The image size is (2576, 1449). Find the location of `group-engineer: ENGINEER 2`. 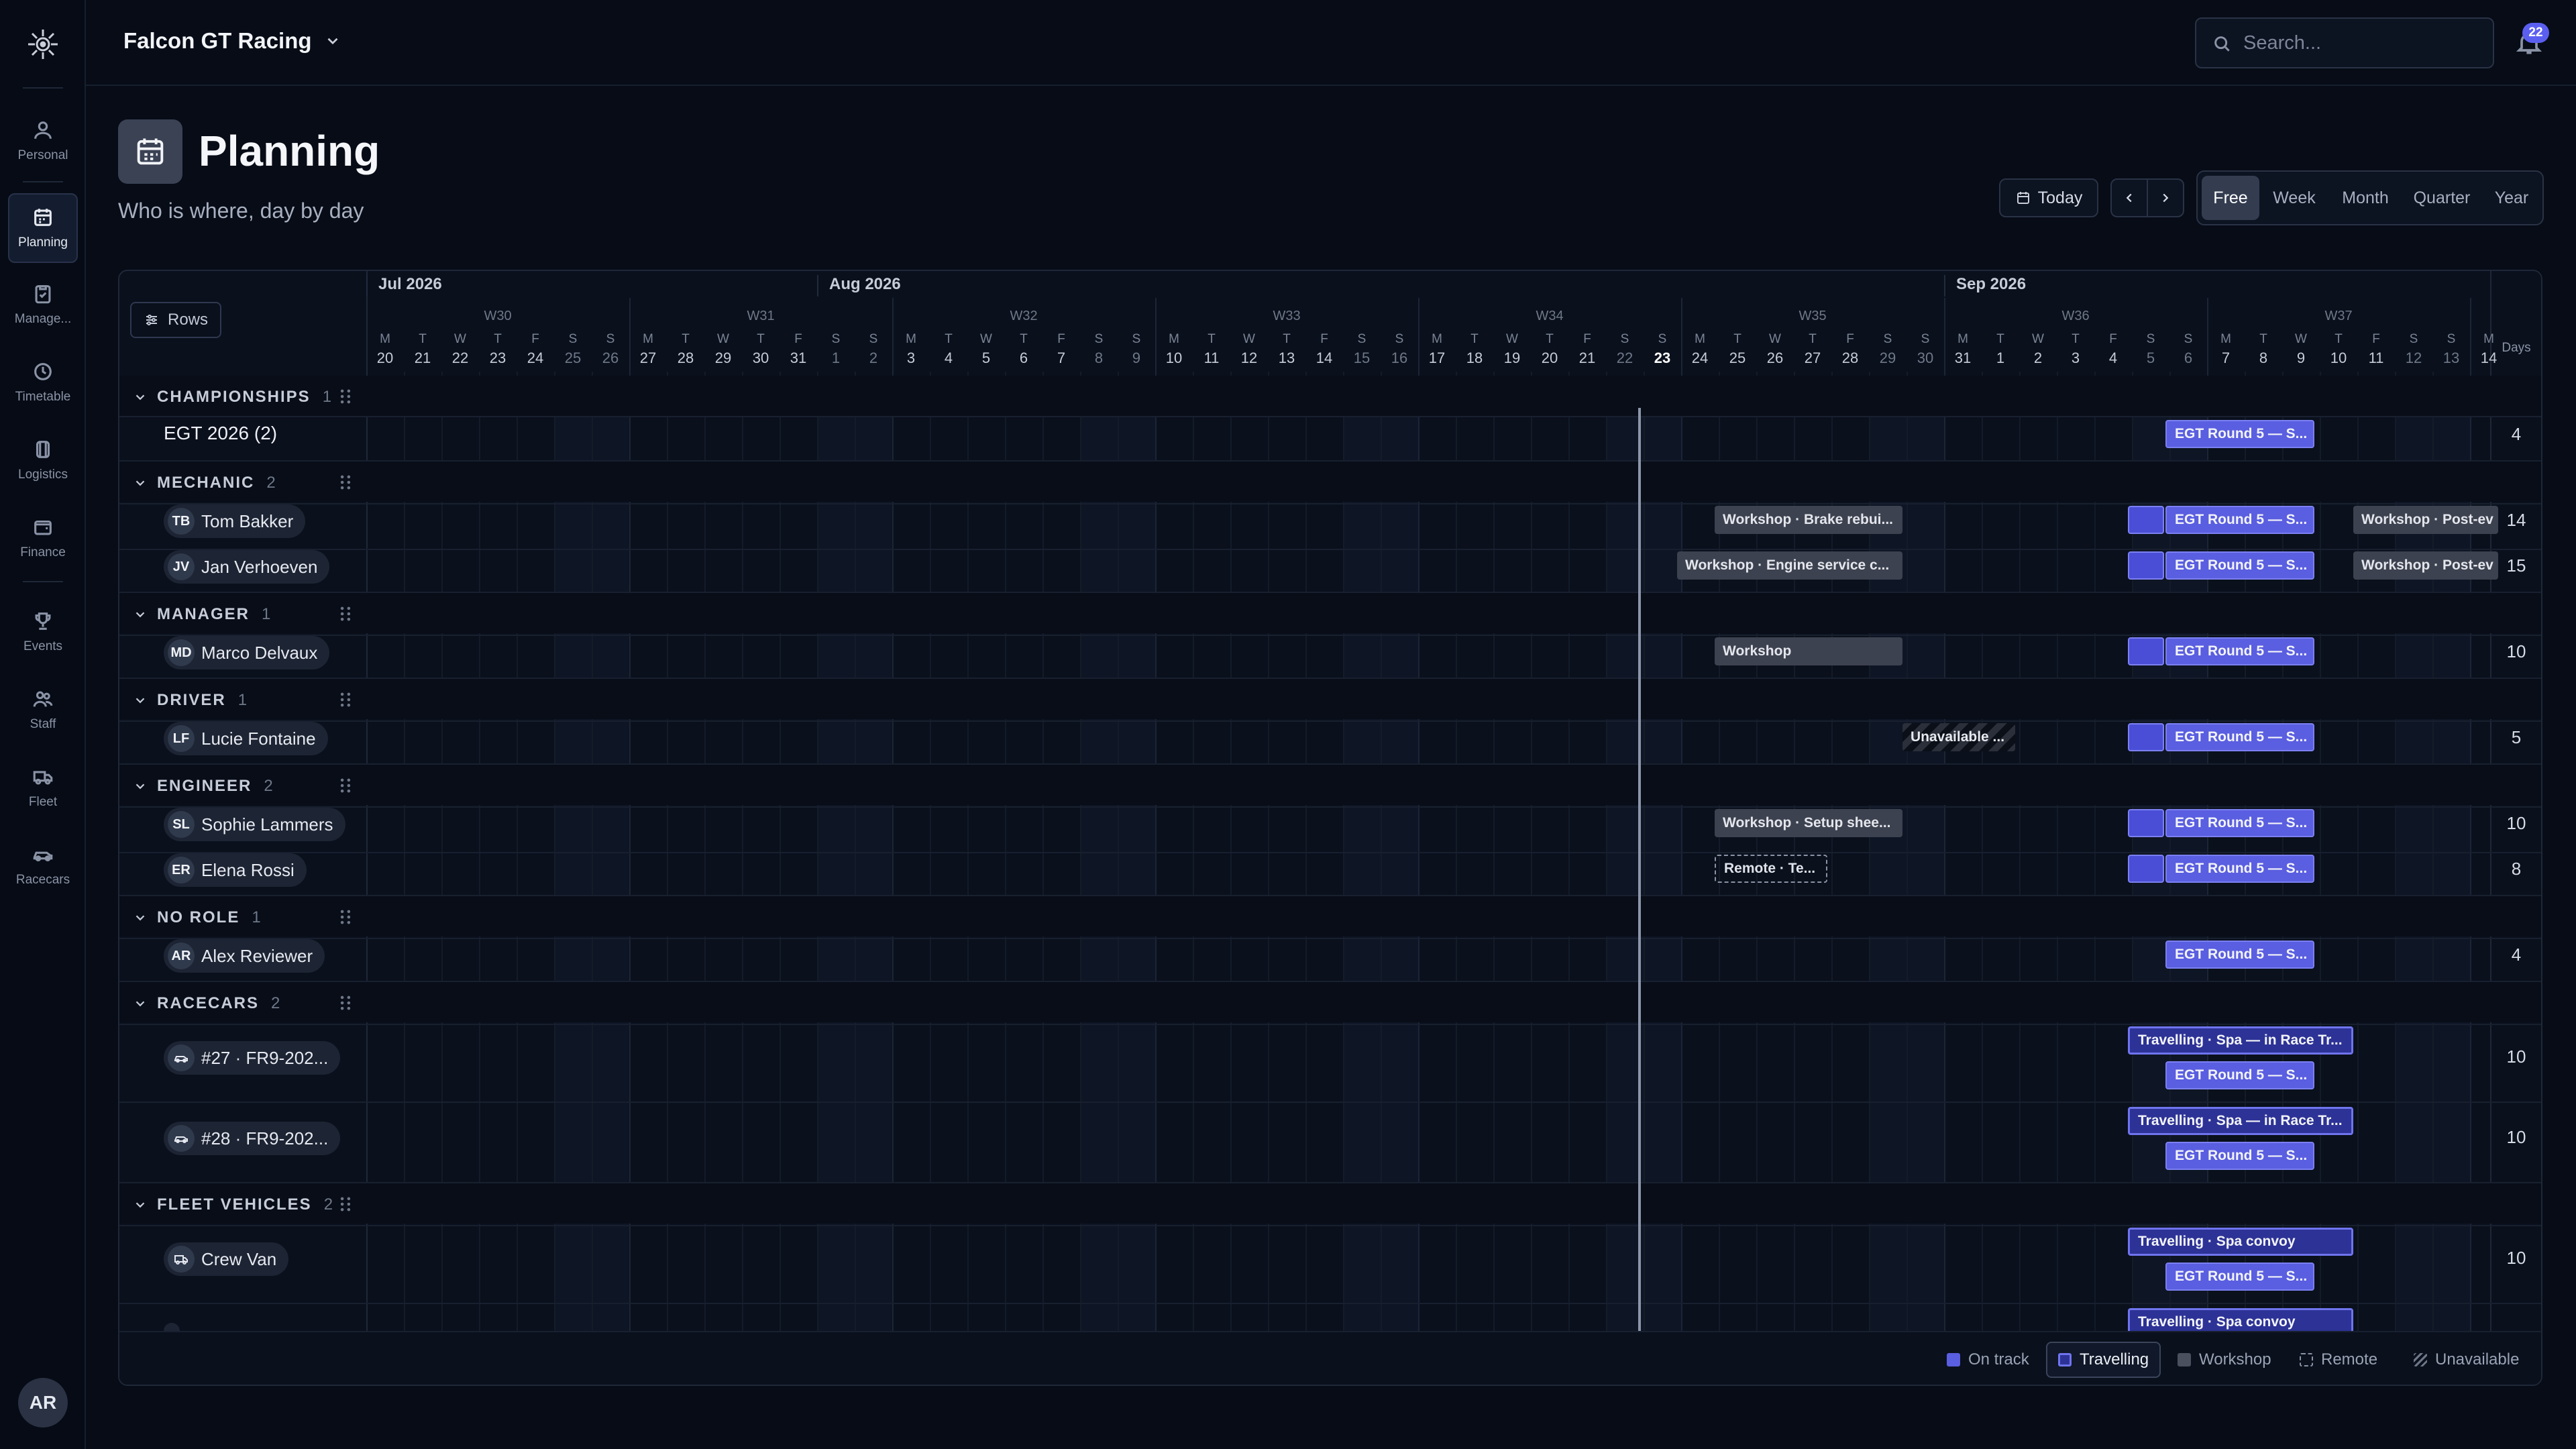

group-engineer: ENGINEER 2 is located at coordinates (1330, 785).